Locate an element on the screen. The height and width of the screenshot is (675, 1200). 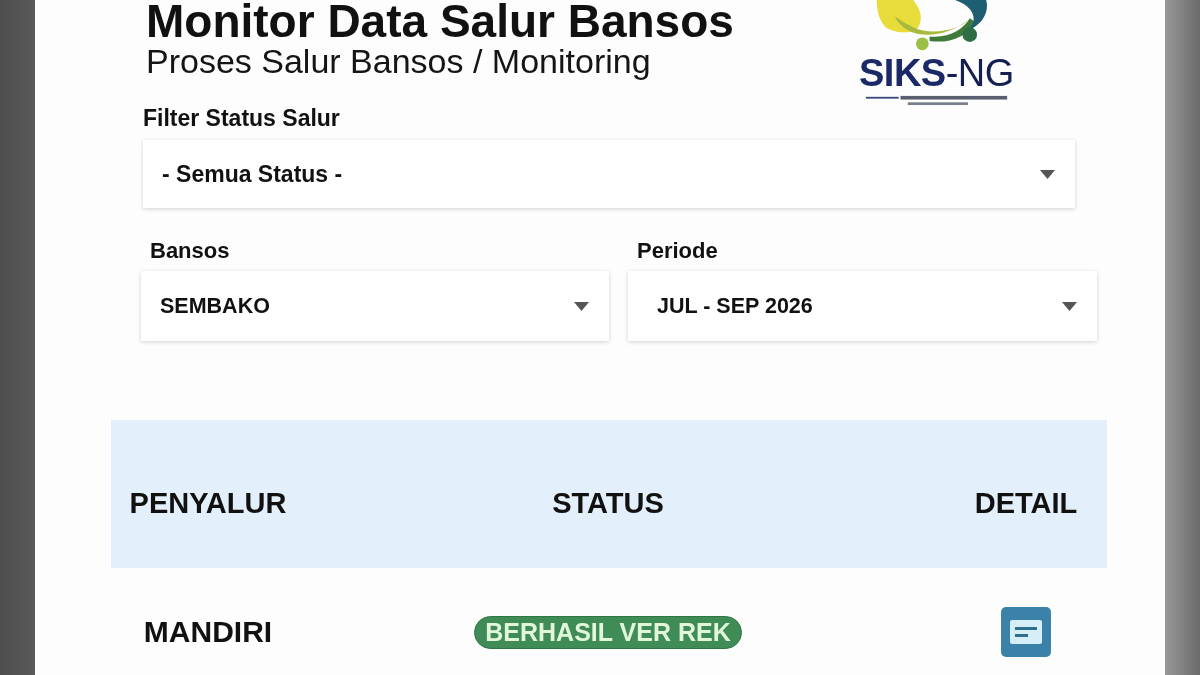
column-header: DETAIL is located at coordinates (1026, 503).